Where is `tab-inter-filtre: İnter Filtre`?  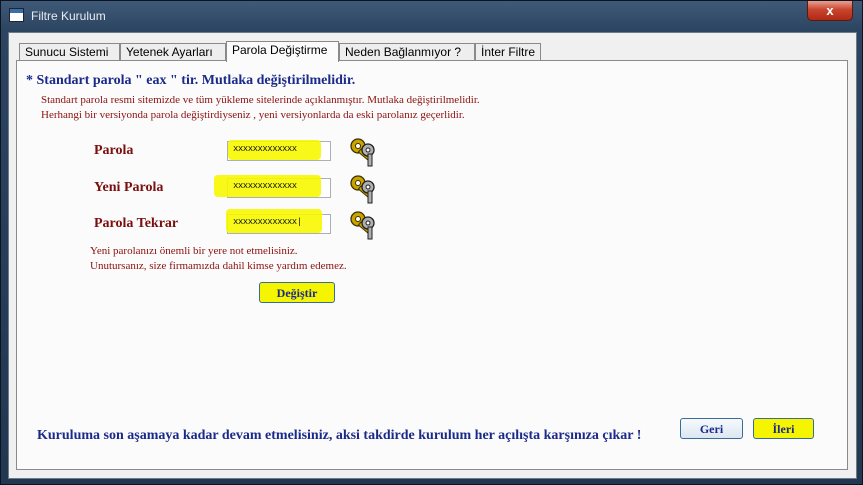
tab-inter-filtre: İnter Filtre is located at coordinates (508, 52).